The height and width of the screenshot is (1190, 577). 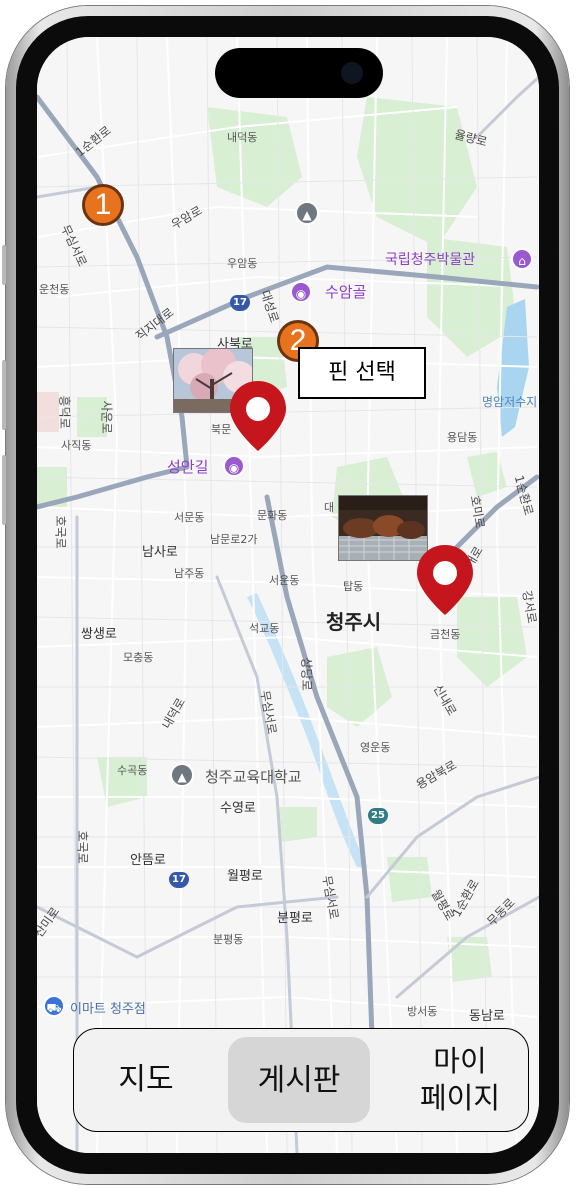 What do you see at coordinates (242, 263) in the screenshot?
I see `map-label: 우암동` at bounding box center [242, 263].